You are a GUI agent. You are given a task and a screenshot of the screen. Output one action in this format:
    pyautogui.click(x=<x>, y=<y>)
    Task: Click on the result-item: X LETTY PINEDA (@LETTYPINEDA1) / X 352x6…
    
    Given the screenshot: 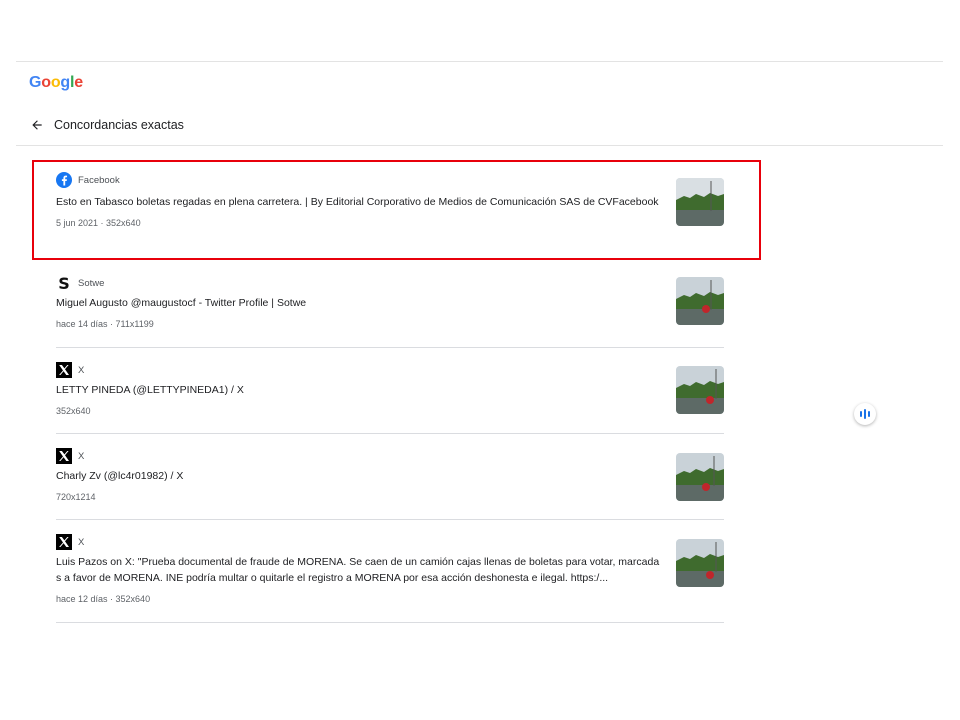 What is the action you would take?
    pyautogui.click(x=390, y=391)
    